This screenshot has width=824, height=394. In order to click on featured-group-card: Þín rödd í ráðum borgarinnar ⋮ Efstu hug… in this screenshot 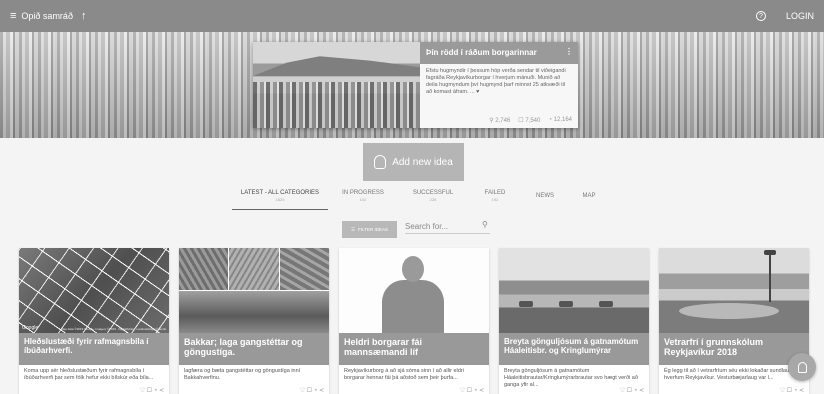, I will do `click(415, 85)`.